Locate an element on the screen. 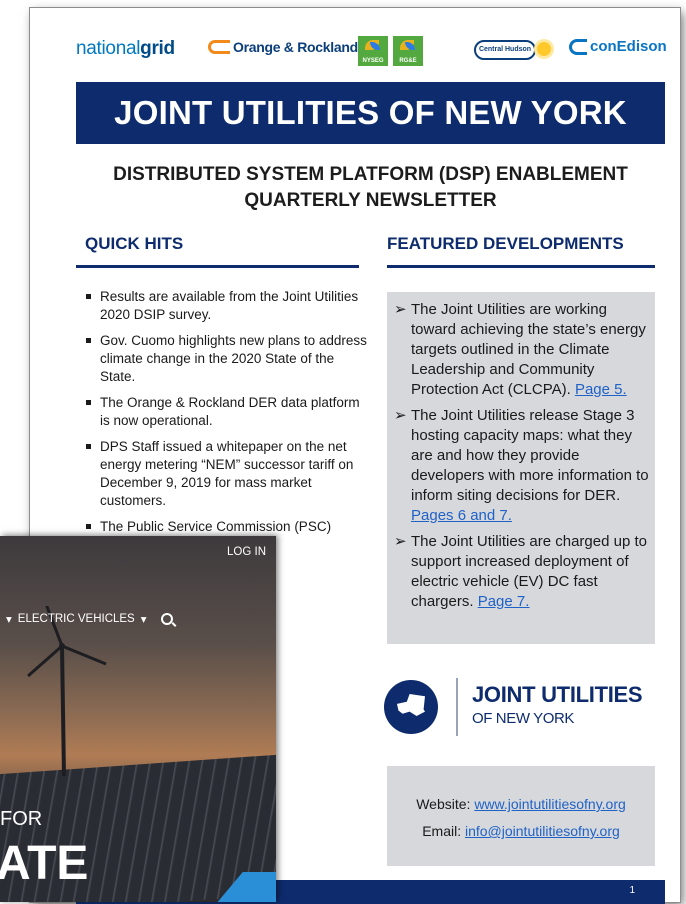 This screenshot has height=904, width=686. website-link: www.jointutilitiesofny.org is located at coordinates (549, 804).